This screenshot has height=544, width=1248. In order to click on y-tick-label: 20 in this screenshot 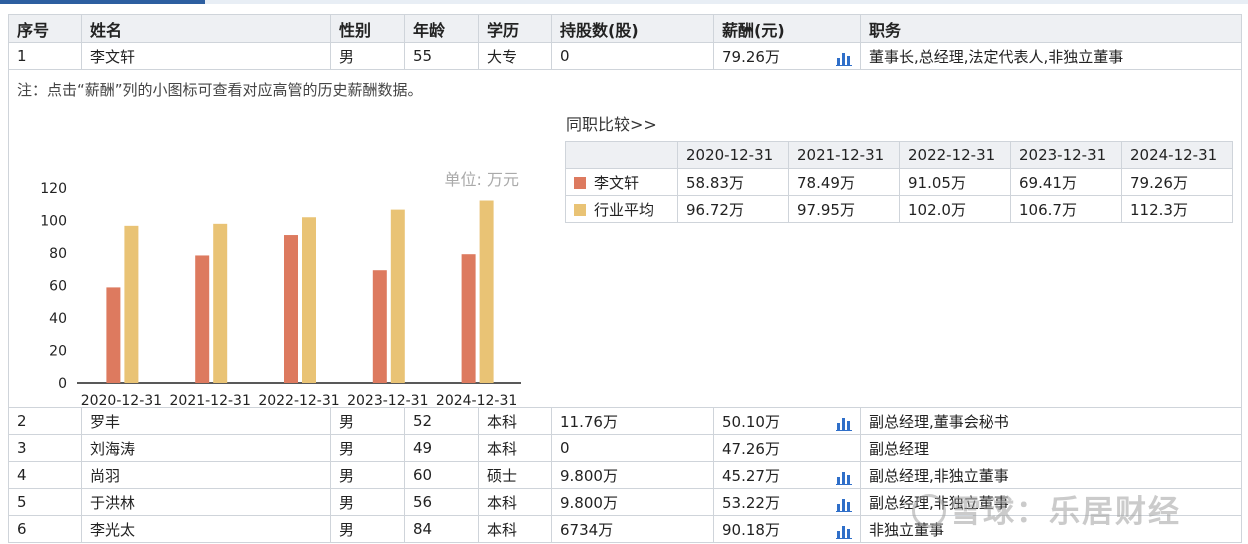, I will do `click(58, 352)`.